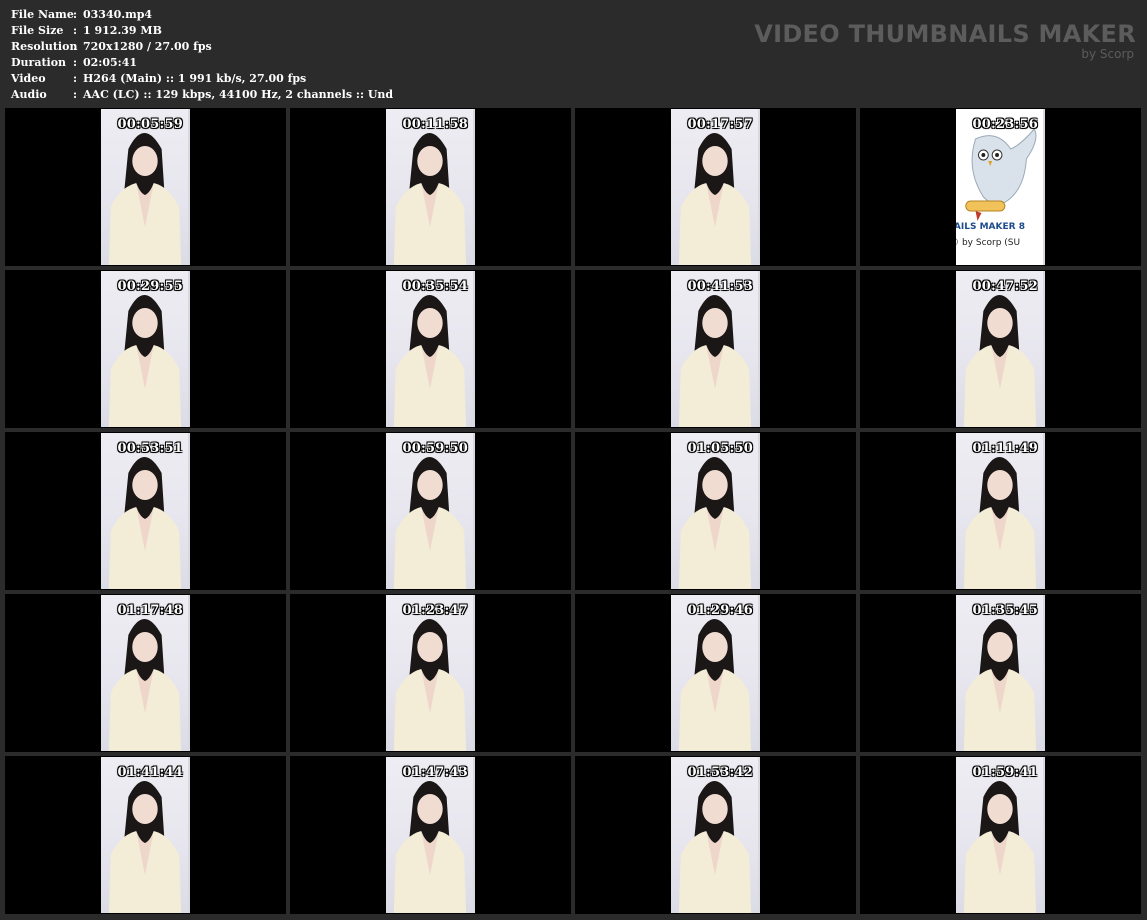 This screenshot has width=1147, height=920. I want to click on timestamp: 00:17:57, so click(720, 124).